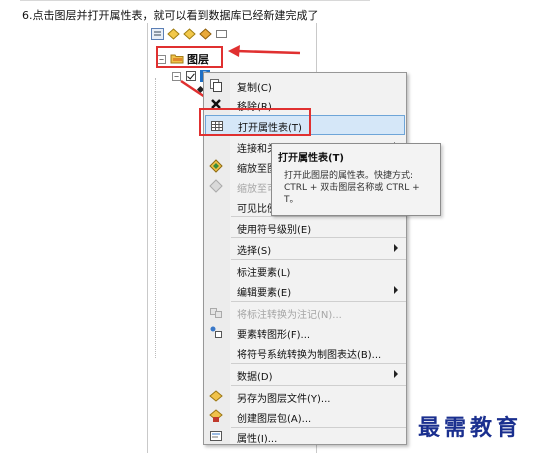 This screenshot has width=545, height=453. I want to click on menu-item-copy: 复制(C), so click(305, 85).